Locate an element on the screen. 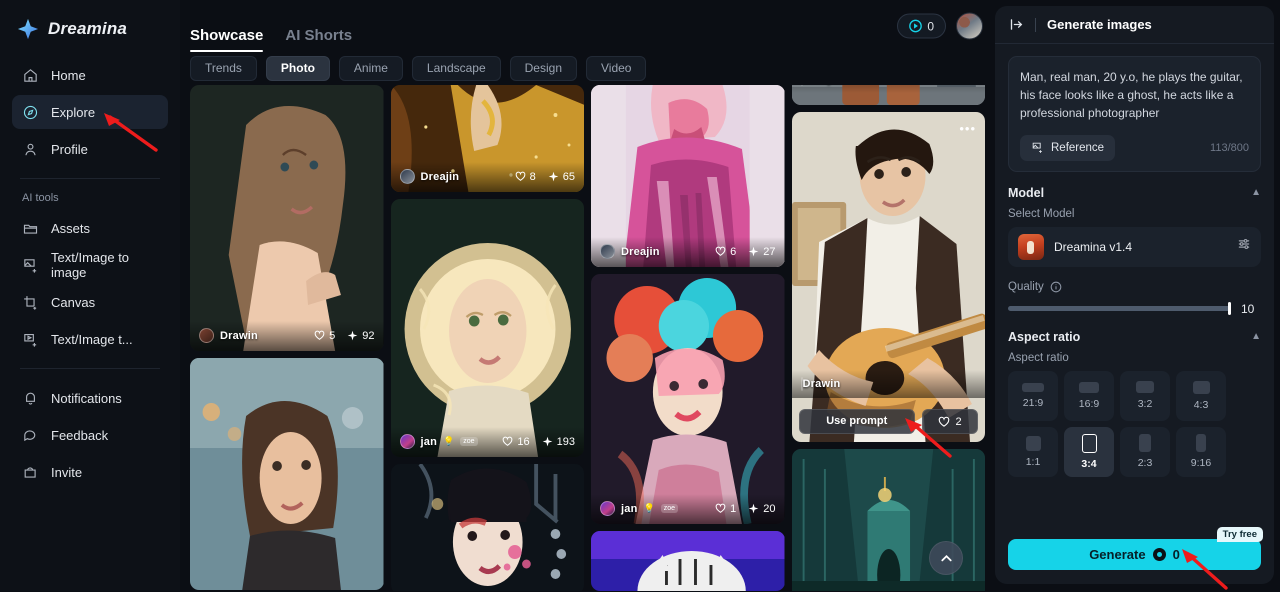 This screenshot has width=1280, height=592. slider-knob is located at coordinates (1229, 309).